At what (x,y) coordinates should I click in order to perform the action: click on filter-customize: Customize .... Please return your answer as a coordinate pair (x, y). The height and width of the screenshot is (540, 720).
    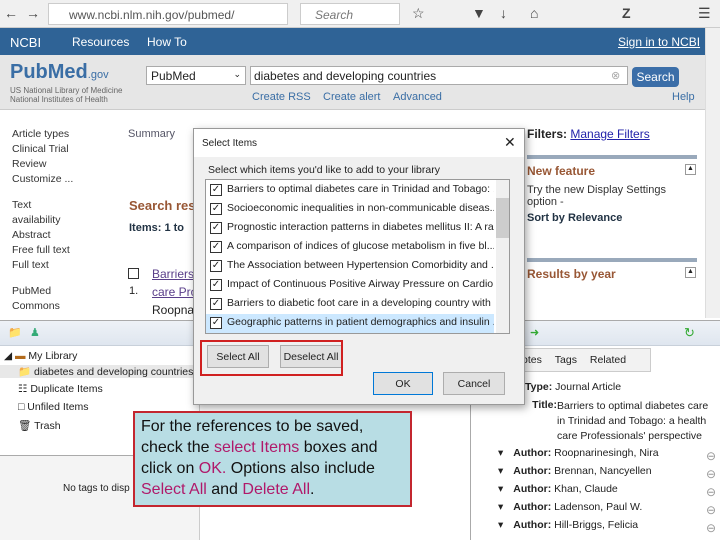
    Looking at the image, I should click on (42, 179).